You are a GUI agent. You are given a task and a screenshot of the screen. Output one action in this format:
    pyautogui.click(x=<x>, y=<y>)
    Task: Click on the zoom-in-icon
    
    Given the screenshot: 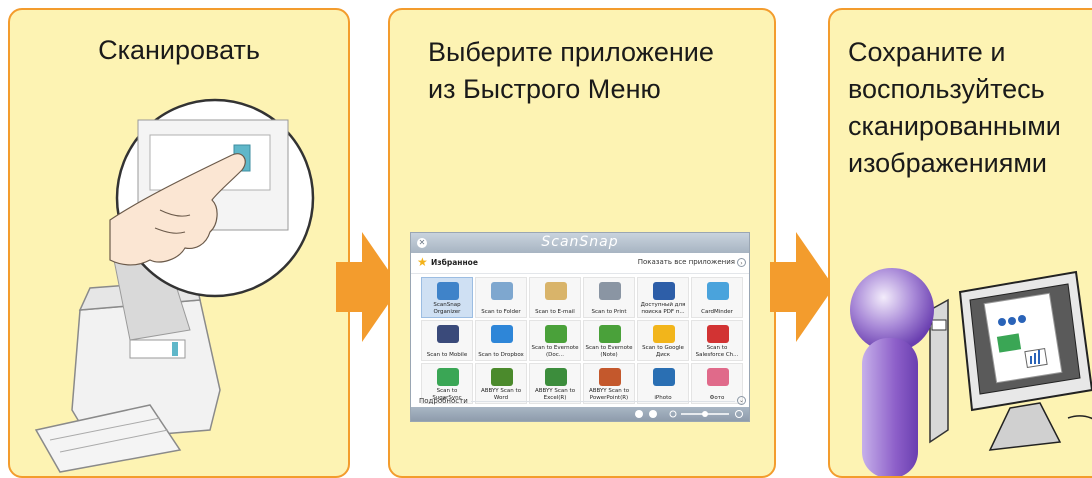 What is the action you would take?
    pyautogui.click(x=739, y=414)
    